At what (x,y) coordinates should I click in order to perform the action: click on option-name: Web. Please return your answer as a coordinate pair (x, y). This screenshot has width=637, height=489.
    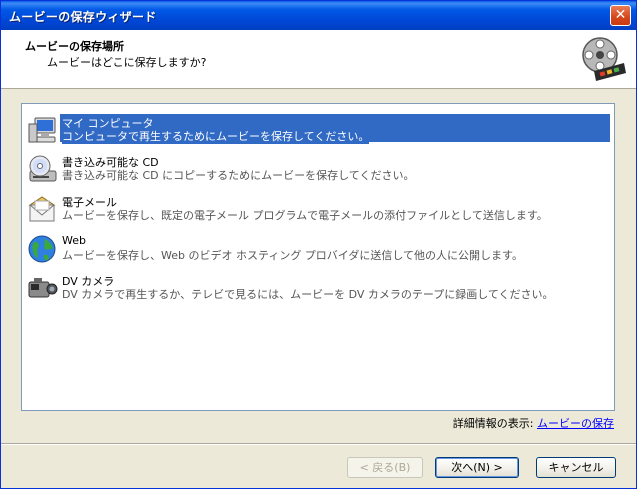
    Looking at the image, I should click on (74, 240).